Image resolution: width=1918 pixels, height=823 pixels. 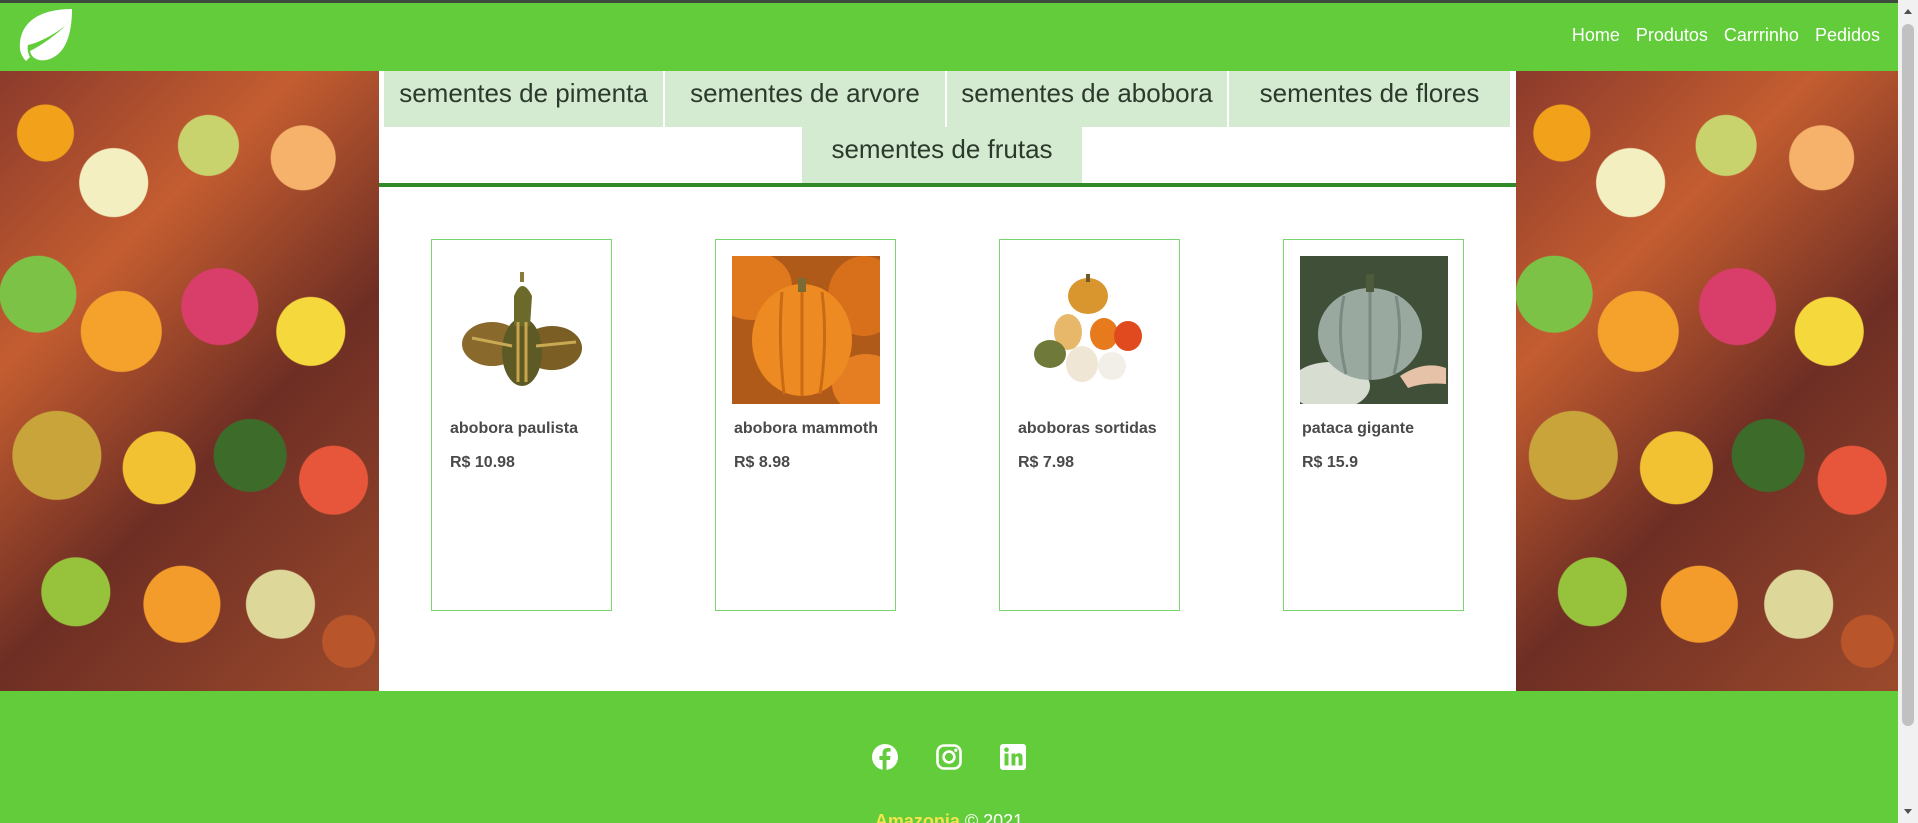 I want to click on product-price: R$ 7.98, so click(x=1046, y=462).